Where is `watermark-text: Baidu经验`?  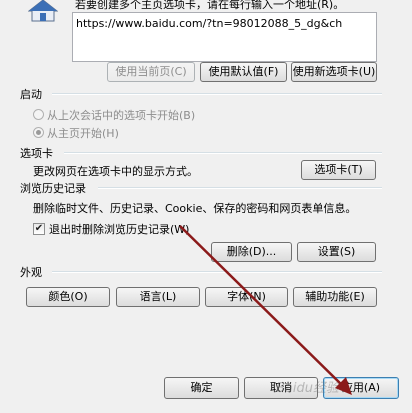
watermark-text: Baidu经验 is located at coordinates (307, 388).